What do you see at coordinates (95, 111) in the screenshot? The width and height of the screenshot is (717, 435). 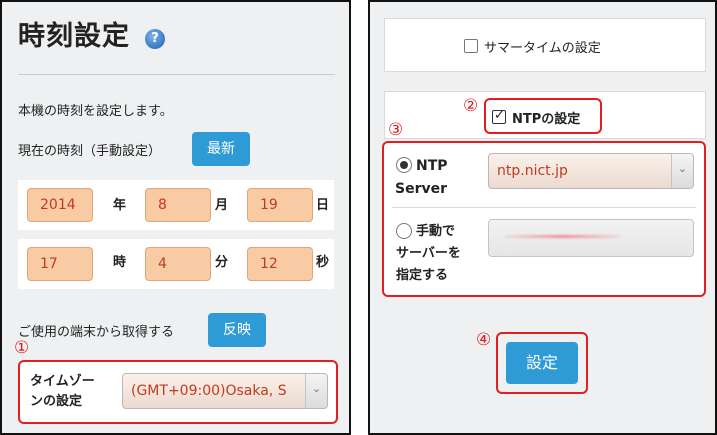 I see `description-text: 本機の時刻を設定します。` at bounding box center [95, 111].